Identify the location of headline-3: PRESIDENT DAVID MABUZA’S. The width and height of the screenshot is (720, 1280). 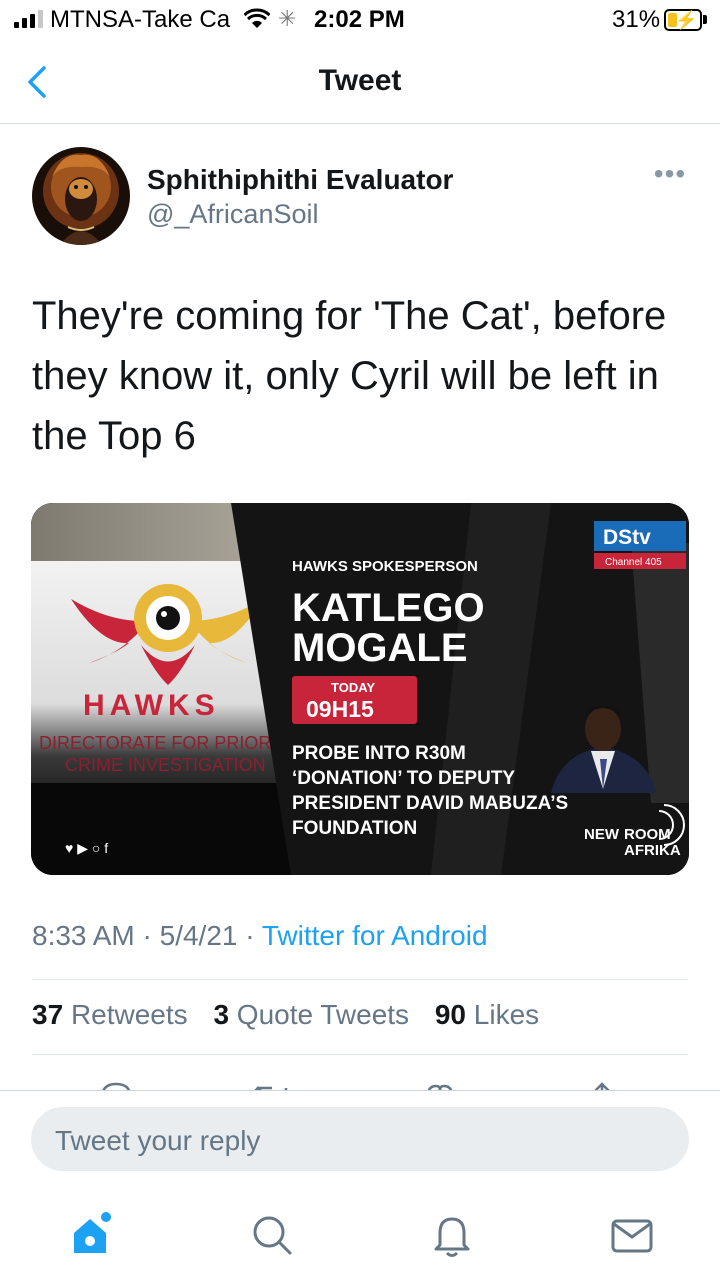
(430, 803).